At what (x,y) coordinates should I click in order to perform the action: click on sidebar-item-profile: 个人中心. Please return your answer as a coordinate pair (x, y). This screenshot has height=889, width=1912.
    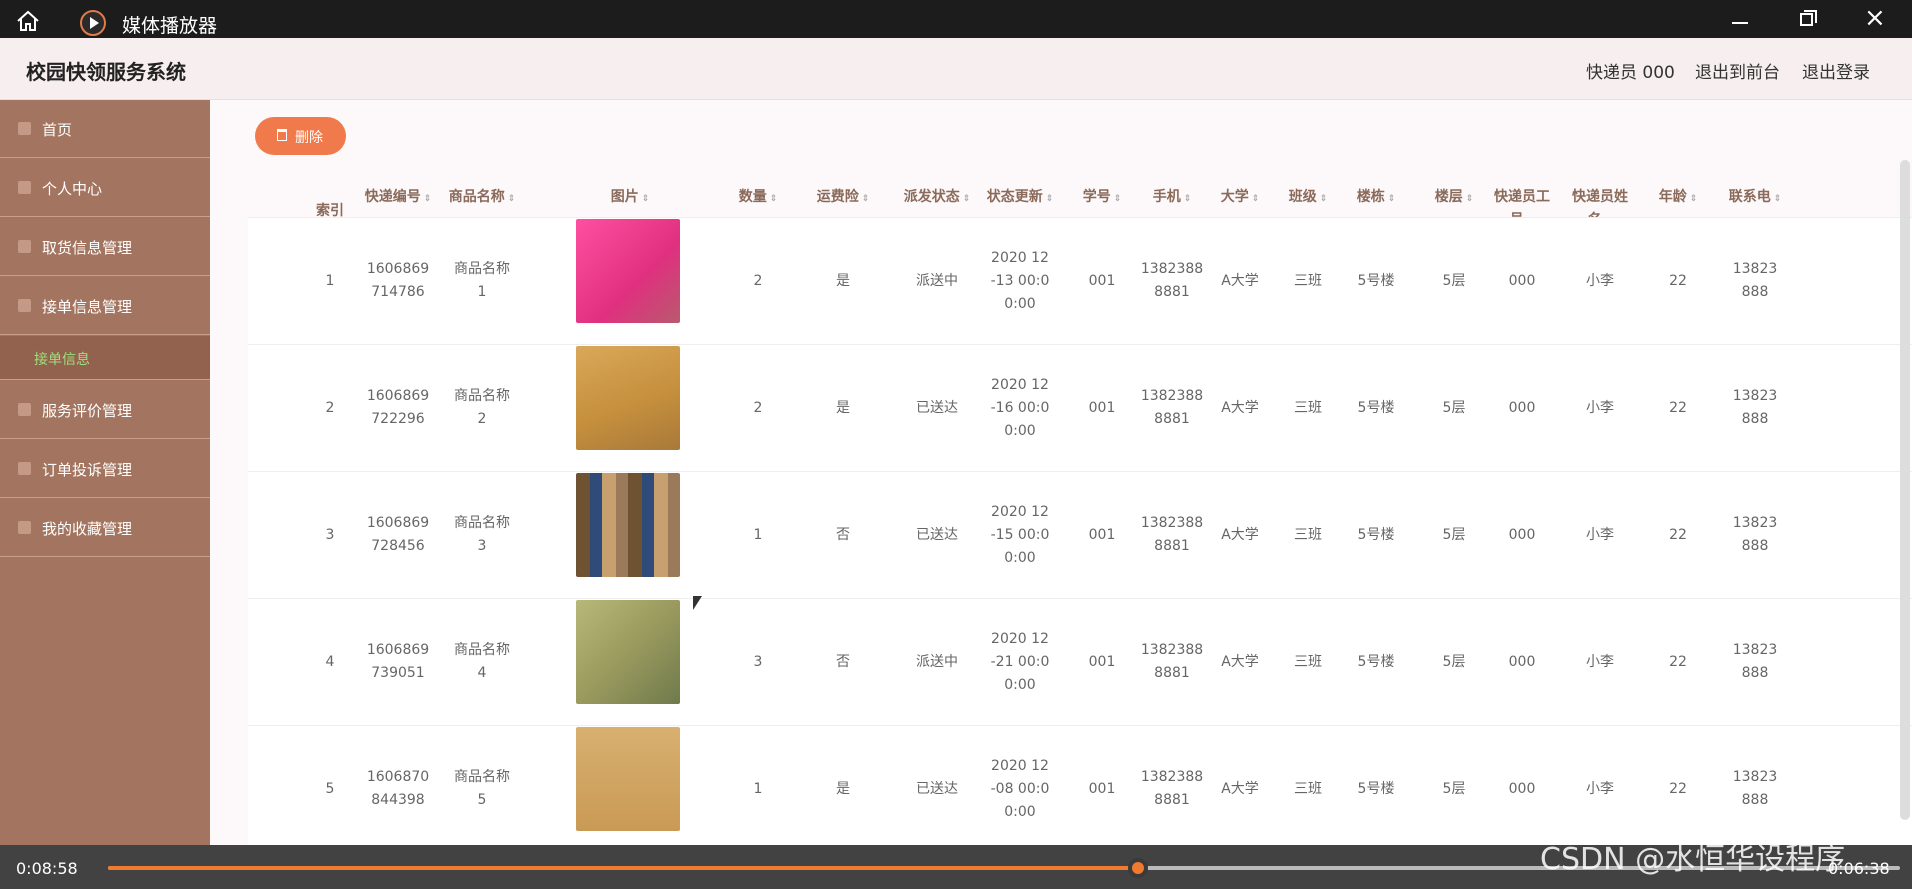
    Looking at the image, I should click on (105, 188).